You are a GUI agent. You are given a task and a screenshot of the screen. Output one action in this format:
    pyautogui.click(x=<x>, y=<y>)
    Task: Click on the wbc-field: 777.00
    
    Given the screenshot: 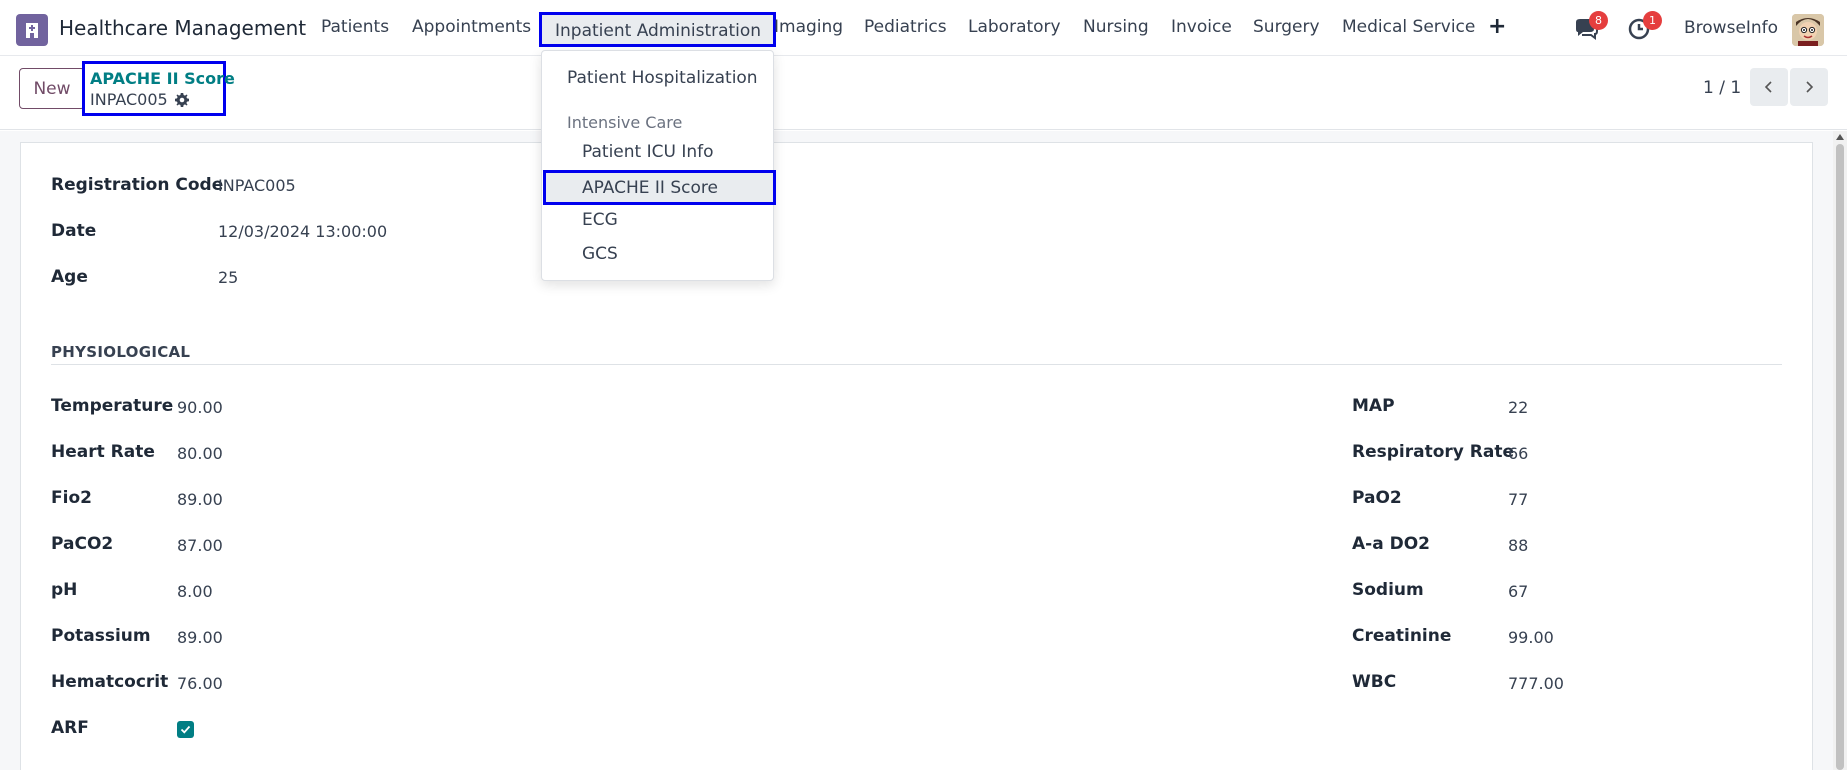 What is the action you would take?
    pyautogui.click(x=1536, y=683)
    